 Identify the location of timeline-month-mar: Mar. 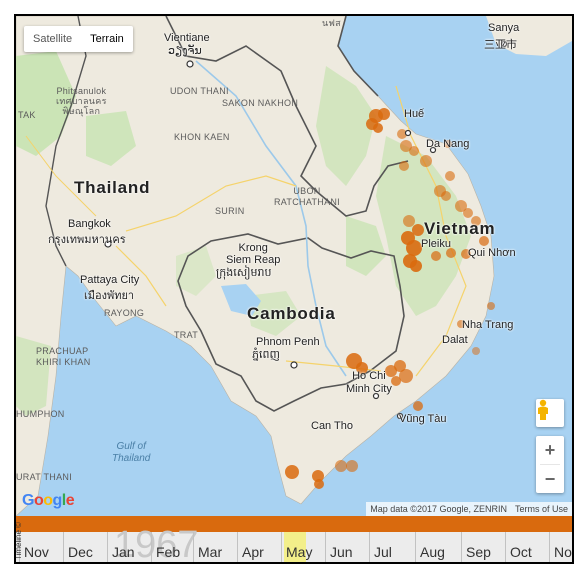
(210, 552).